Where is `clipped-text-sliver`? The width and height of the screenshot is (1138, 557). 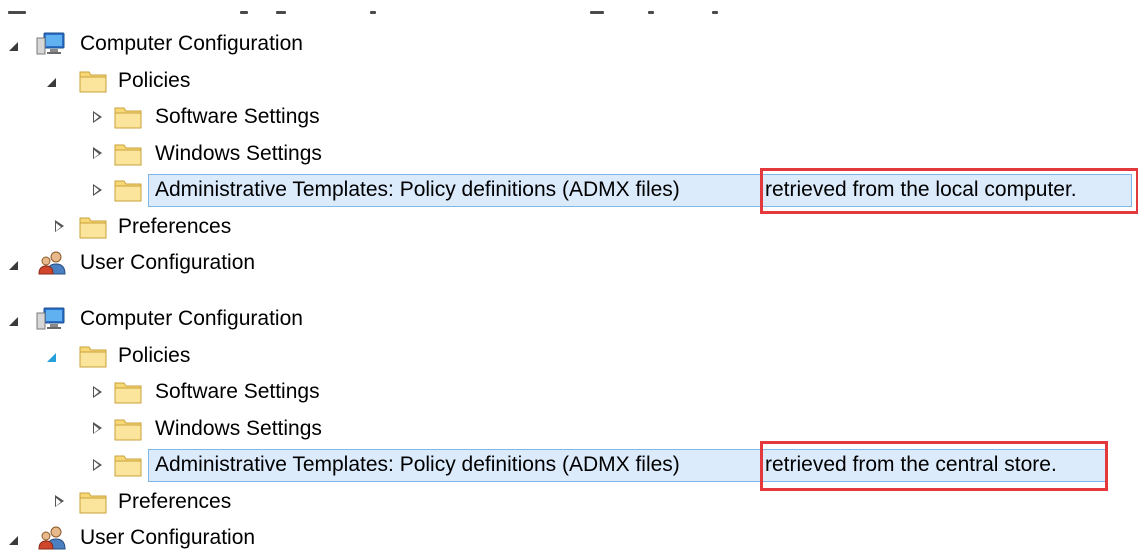
clipped-text-sliver is located at coordinates (569, 9).